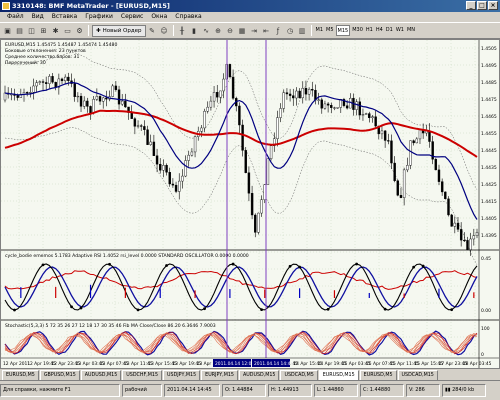 The height and width of the screenshot is (400, 500). What do you see at coordinates (330, 30) in the screenshot?
I see `timeframe-m5: M5` at bounding box center [330, 30].